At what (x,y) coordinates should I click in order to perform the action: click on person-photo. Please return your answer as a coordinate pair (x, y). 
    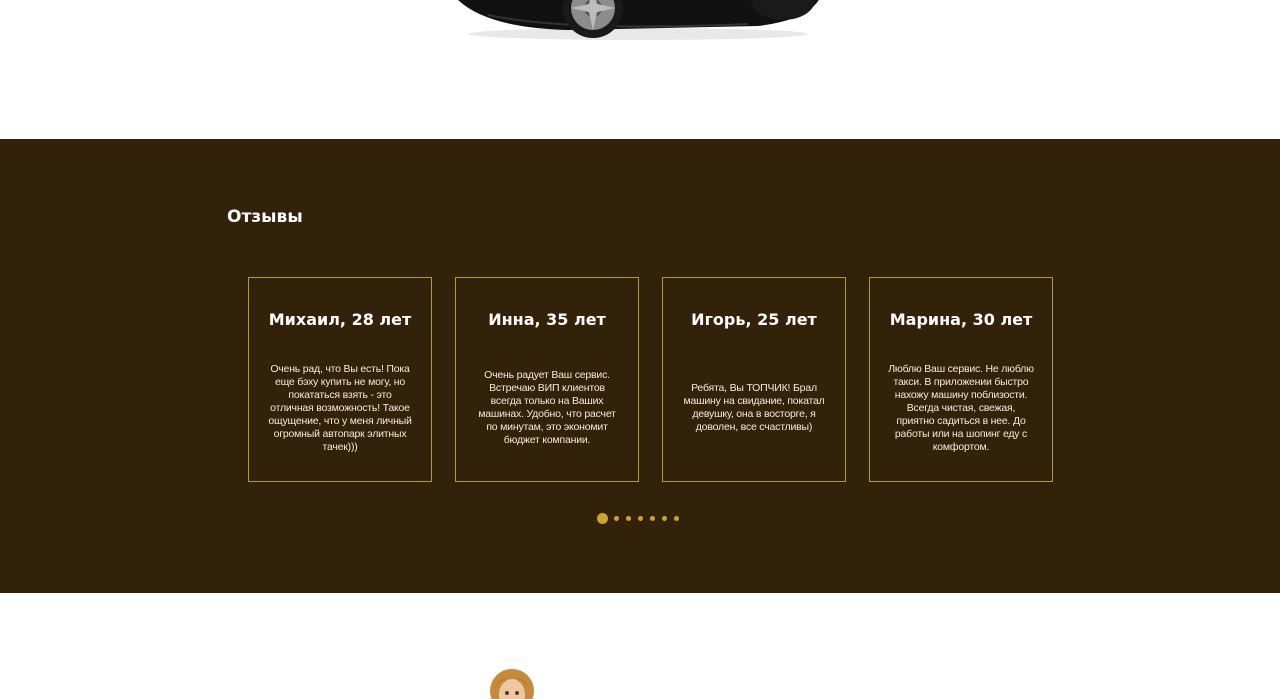
    Looking at the image, I should click on (512, 684).